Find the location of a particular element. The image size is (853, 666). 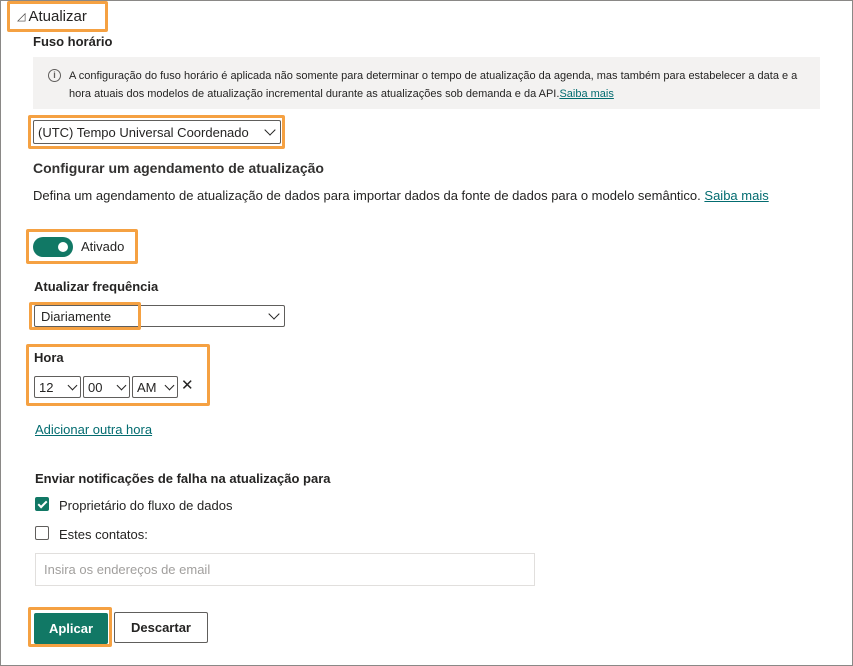

remove-time-icon: ✕ is located at coordinates (187, 385).